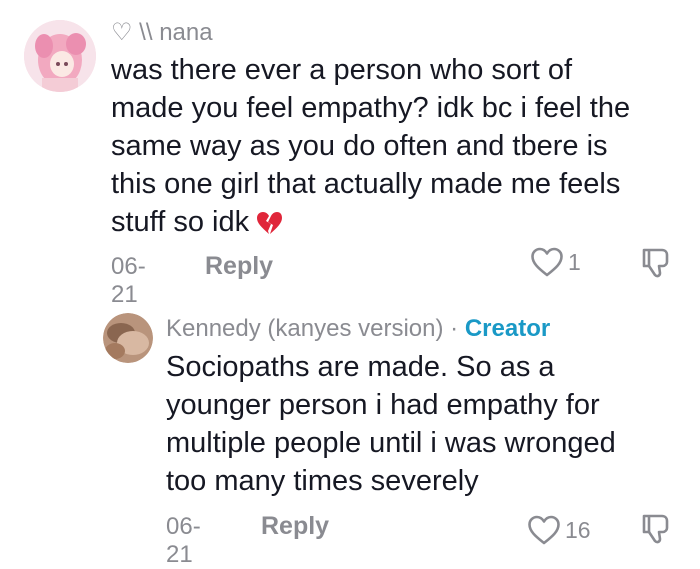 Image resolution: width=700 pixels, height=569 pixels. Describe the element at coordinates (162, 32) in the screenshot. I see `comment-username: ♡ \\ nana` at that location.